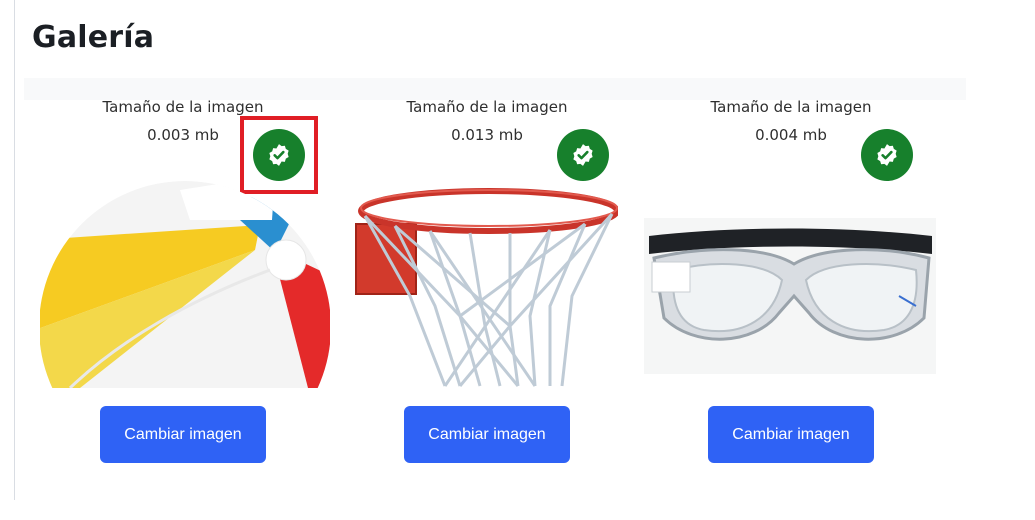  Describe the element at coordinates (93, 37) in the screenshot. I see `page-title: Galería` at that location.